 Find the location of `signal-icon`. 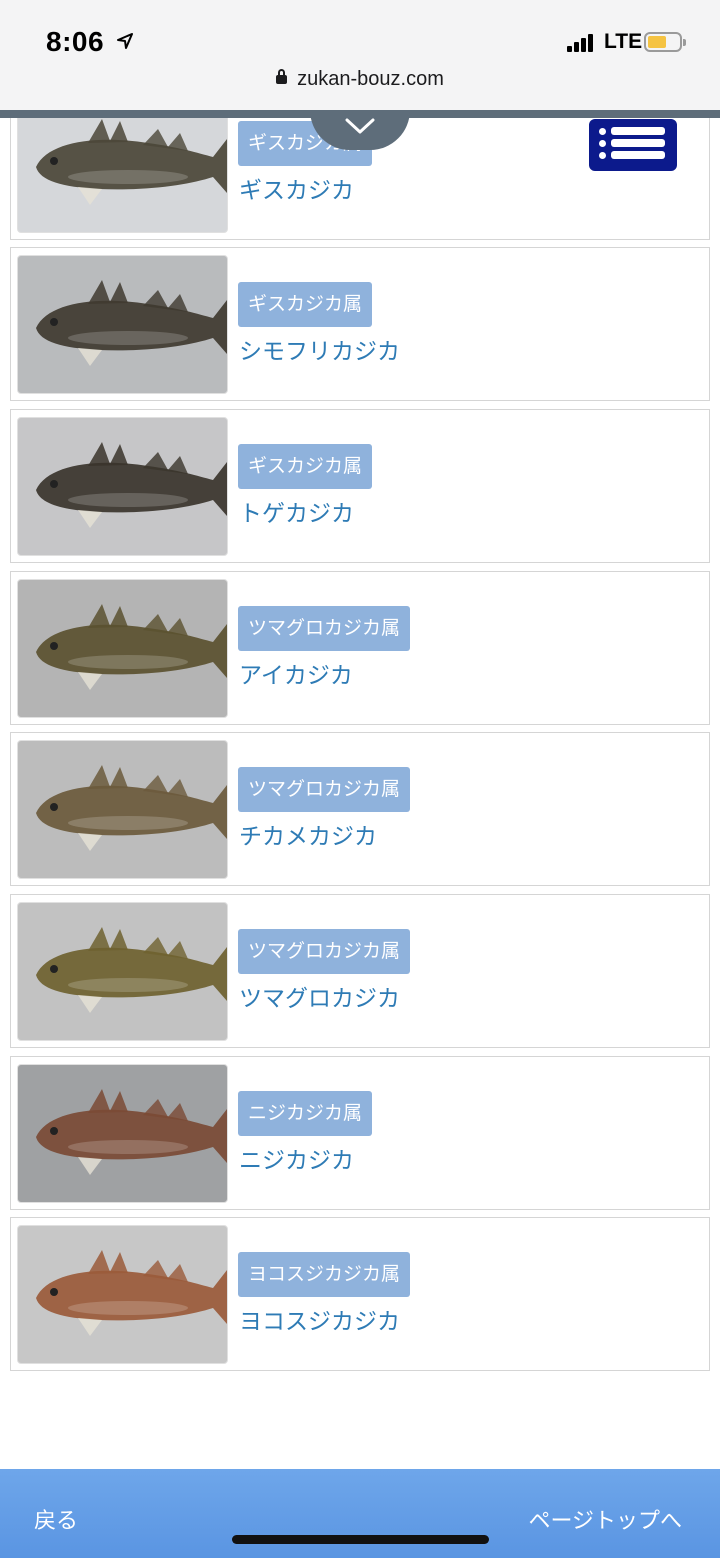

signal-icon is located at coordinates (580, 43).